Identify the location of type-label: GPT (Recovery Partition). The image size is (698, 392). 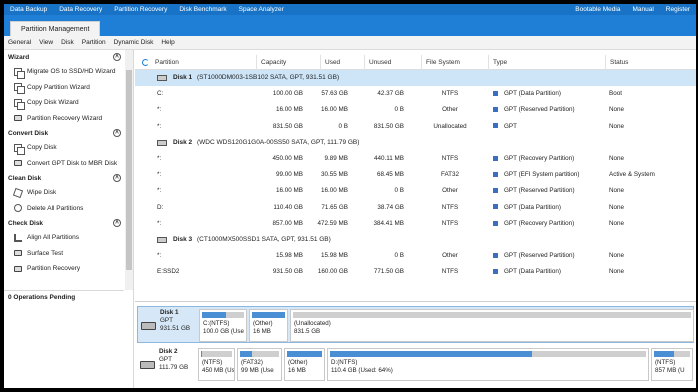
(539, 158).